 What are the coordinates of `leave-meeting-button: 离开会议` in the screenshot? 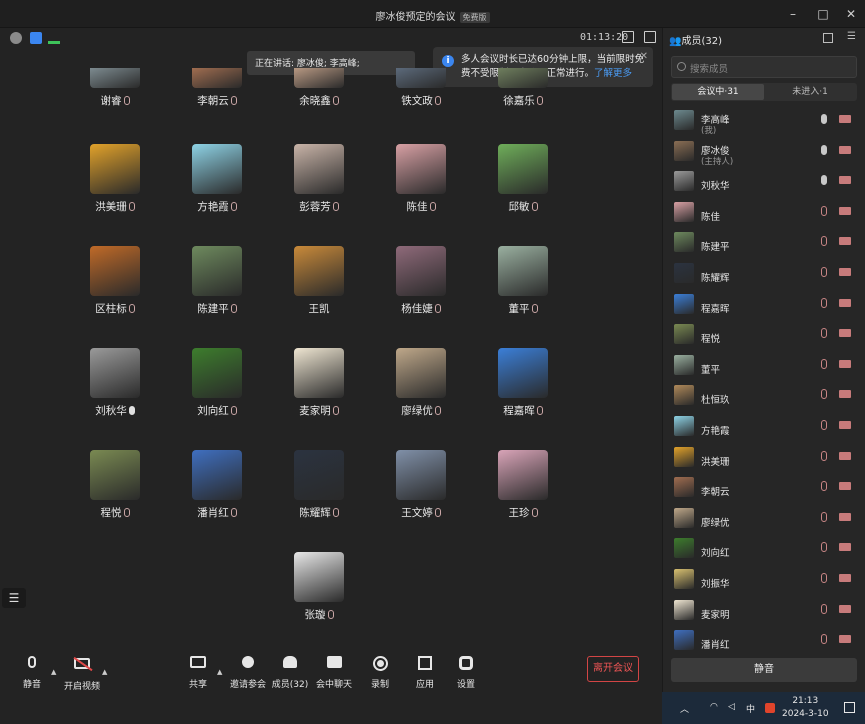 It's located at (613, 669).